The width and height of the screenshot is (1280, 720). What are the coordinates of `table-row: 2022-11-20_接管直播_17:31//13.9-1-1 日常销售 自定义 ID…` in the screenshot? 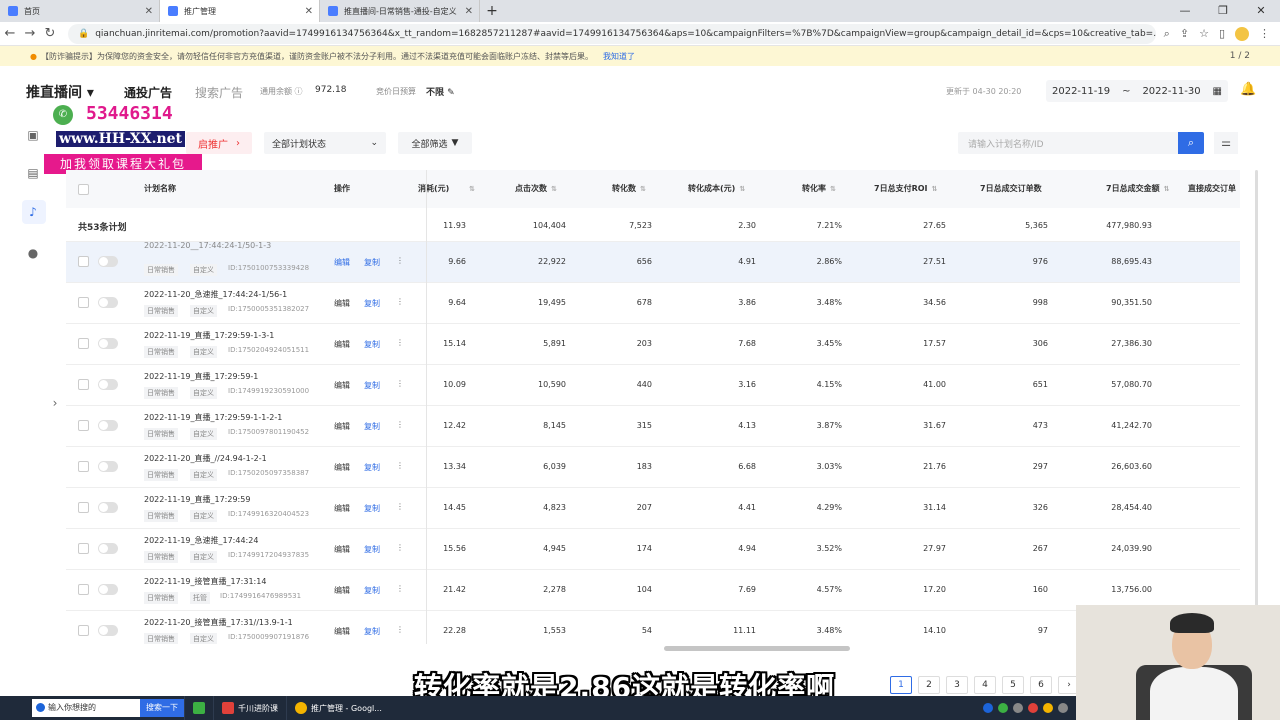 It's located at (653, 627).